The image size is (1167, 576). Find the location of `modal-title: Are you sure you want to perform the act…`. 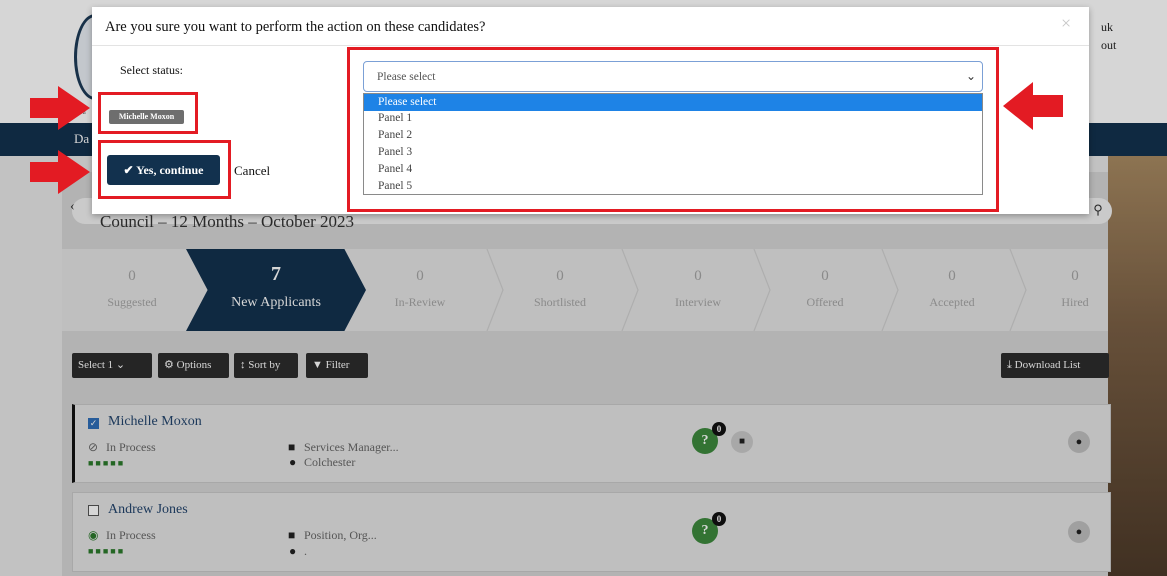

modal-title: Are you sure you want to perform the act… is located at coordinates (295, 27).